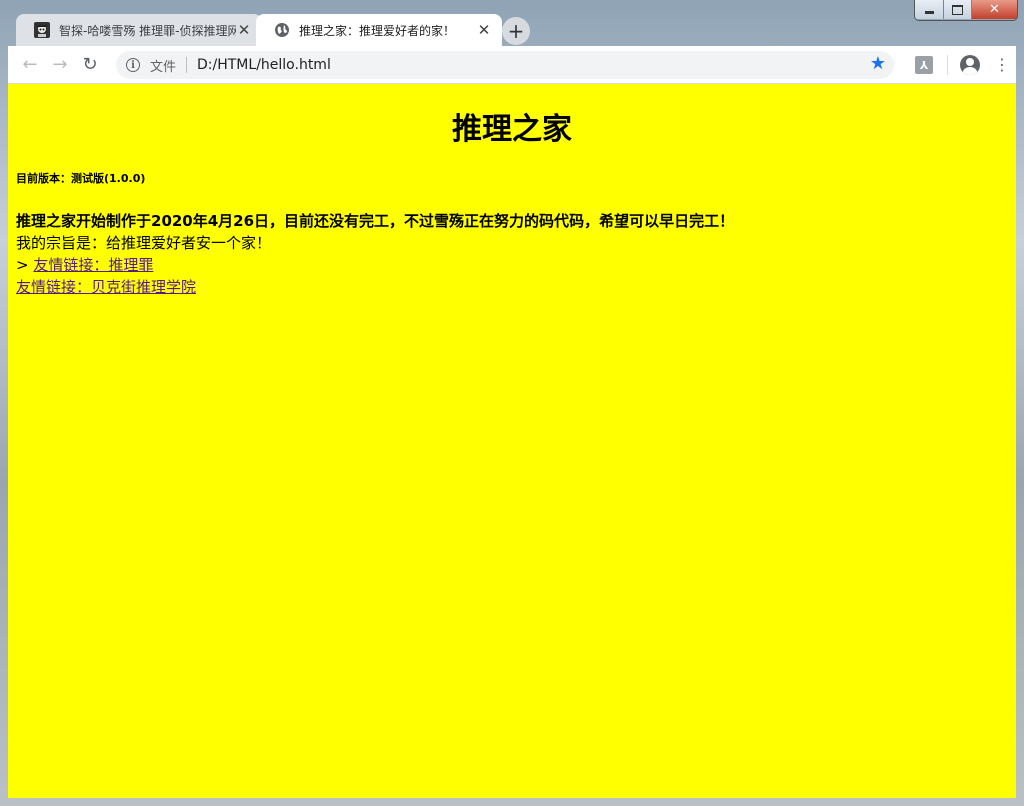 The width and height of the screenshot is (1024, 806). I want to click on arrow-right-icon: →, so click(60, 64).